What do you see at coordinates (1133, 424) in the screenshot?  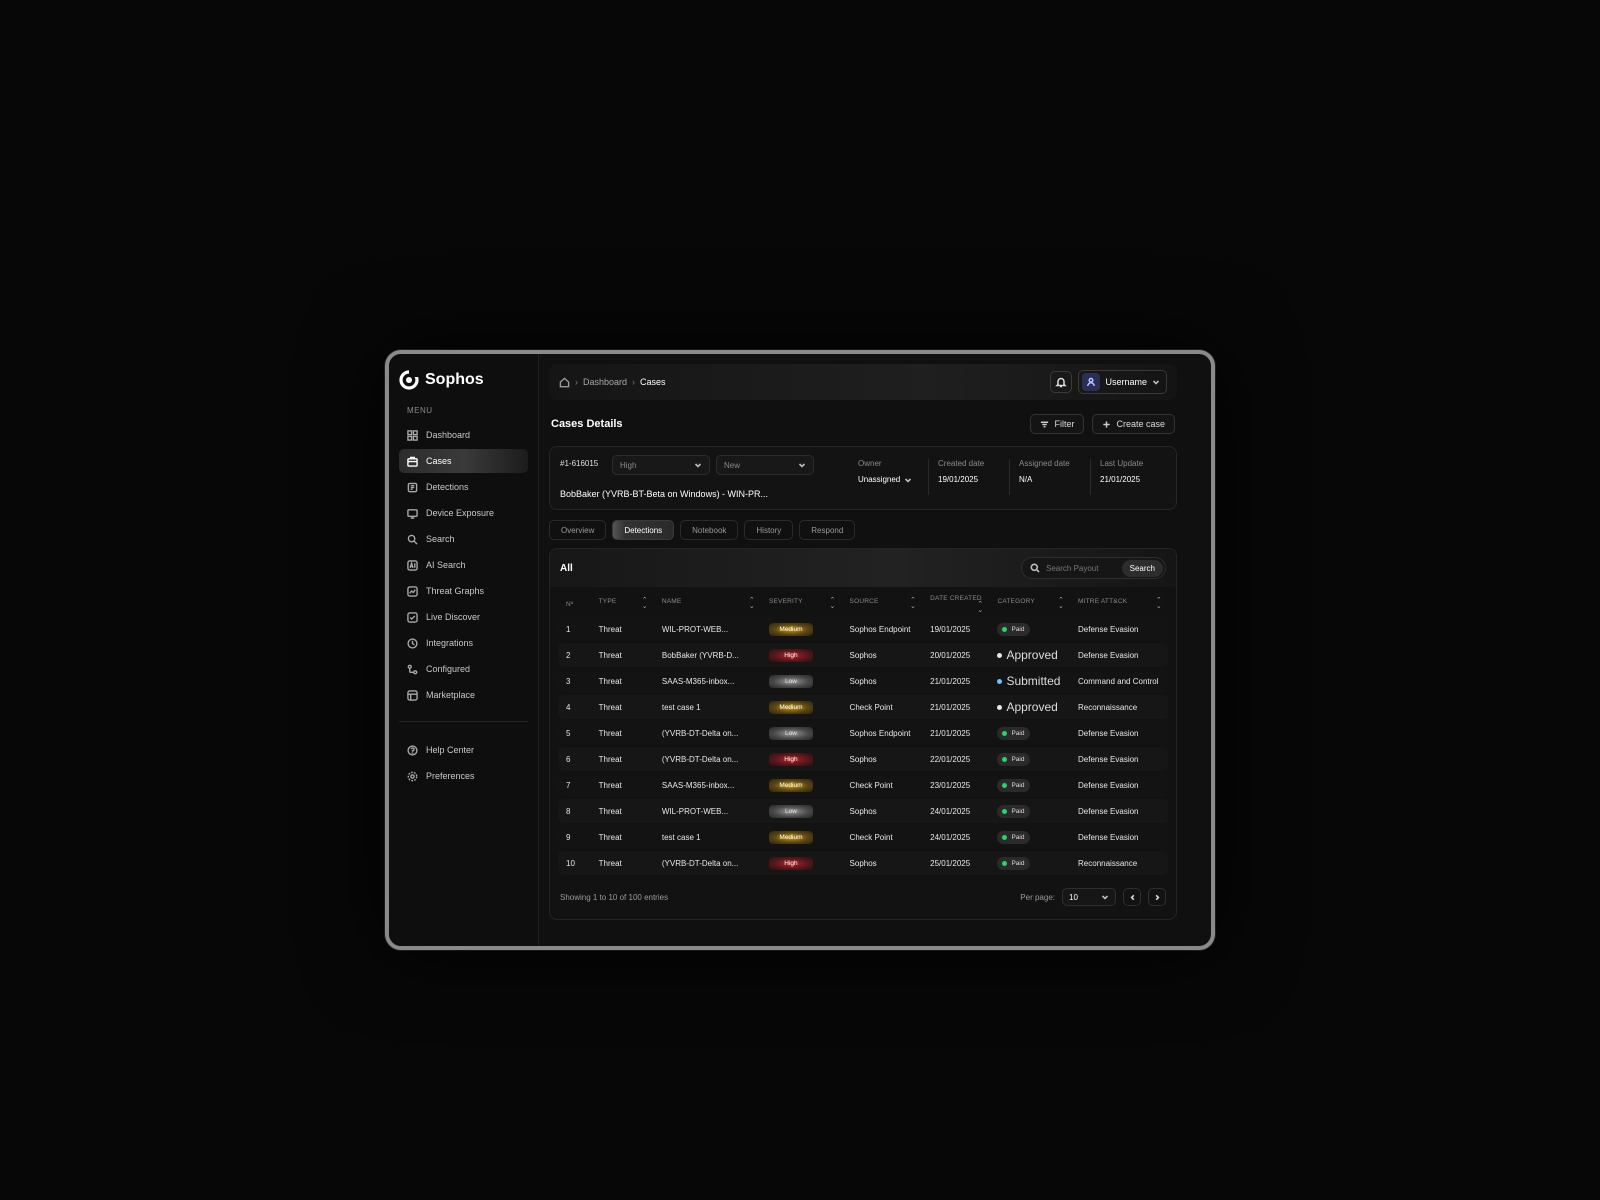 I see `create-case-button: Create case` at bounding box center [1133, 424].